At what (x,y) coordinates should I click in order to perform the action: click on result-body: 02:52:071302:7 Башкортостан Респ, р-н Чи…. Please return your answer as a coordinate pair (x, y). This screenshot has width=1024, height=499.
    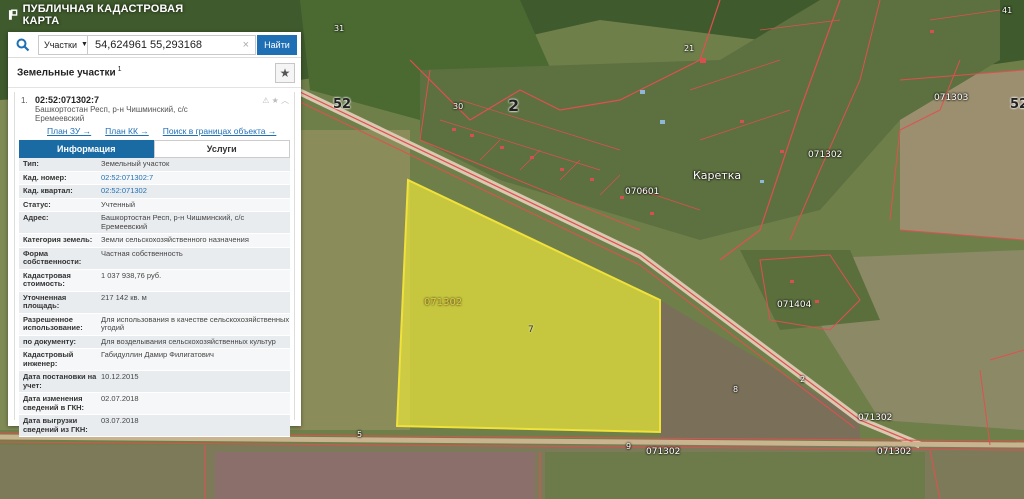
    Looking at the image, I should click on (162, 109).